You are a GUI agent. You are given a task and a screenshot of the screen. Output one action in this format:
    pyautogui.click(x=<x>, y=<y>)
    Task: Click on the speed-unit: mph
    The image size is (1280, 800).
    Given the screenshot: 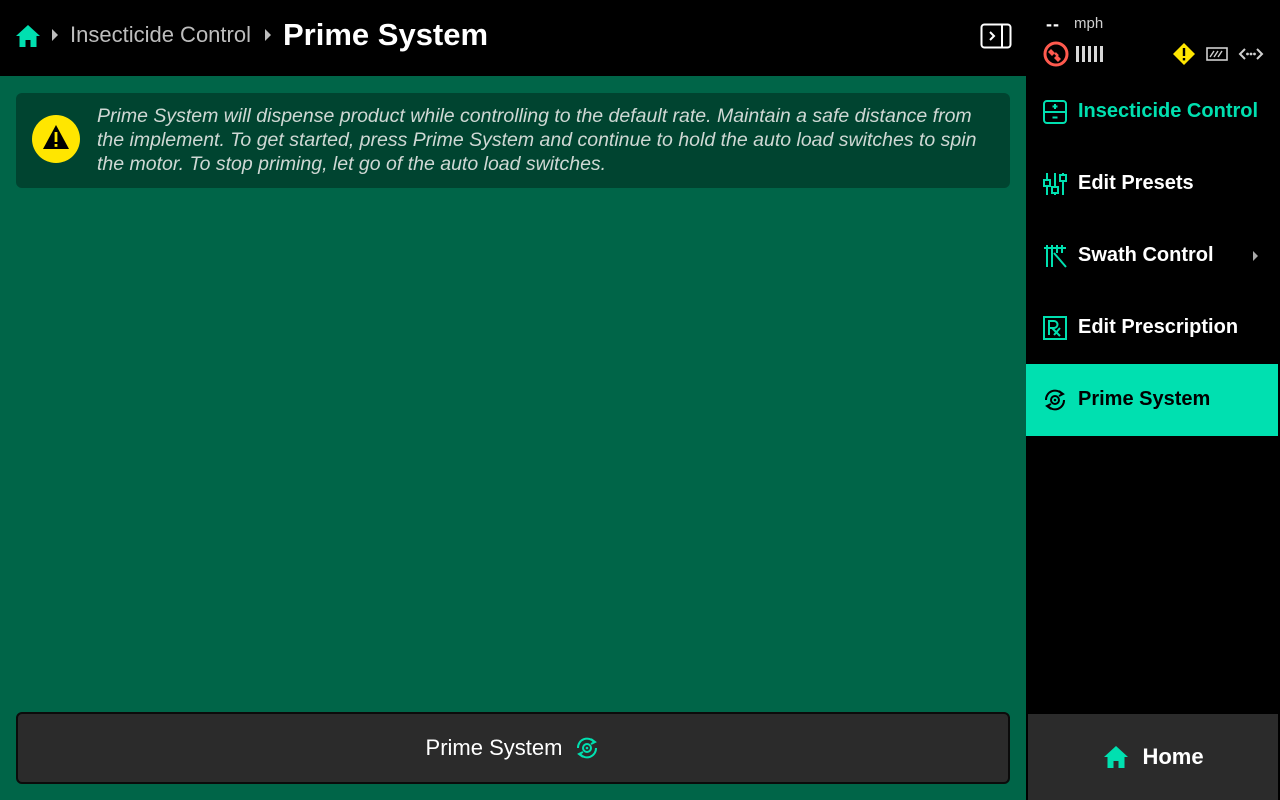 What is the action you would take?
    pyautogui.click(x=1089, y=23)
    